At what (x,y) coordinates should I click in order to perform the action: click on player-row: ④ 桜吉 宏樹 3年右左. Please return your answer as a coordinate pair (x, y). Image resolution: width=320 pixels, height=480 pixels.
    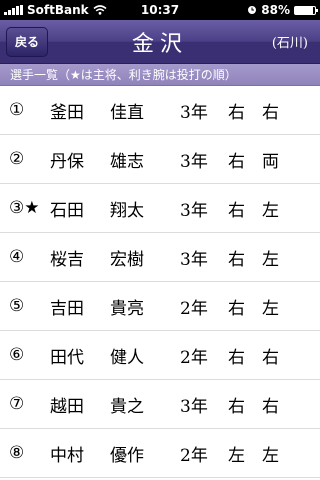
    Looking at the image, I should click on (160, 257).